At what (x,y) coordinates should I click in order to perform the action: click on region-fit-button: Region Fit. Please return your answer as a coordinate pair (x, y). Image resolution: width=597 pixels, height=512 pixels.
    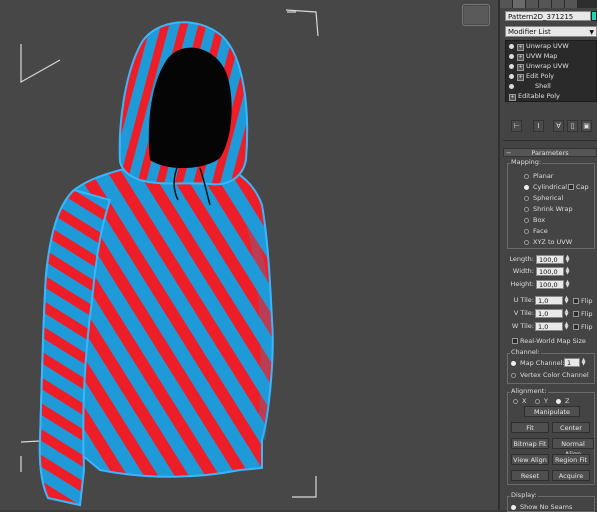
    Looking at the image, I should click on (571, 459).